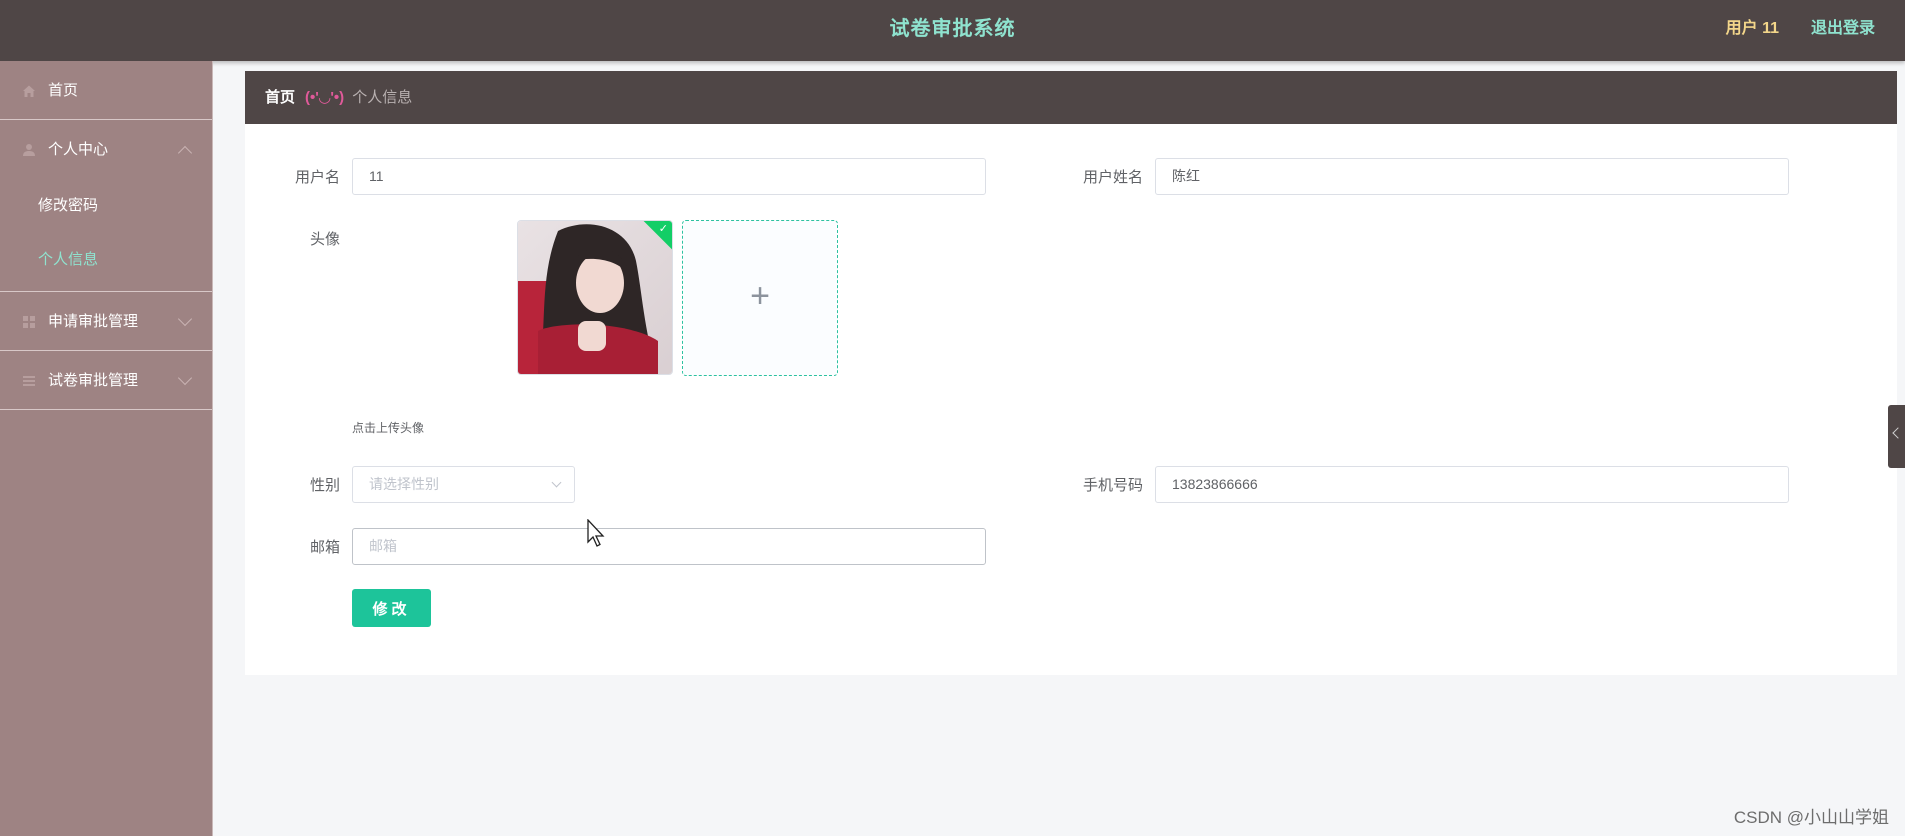 Image resolution: width=1905 pixels, height=836 pixels. I want to click on avatar-upload-button: +, so click(760, 298).